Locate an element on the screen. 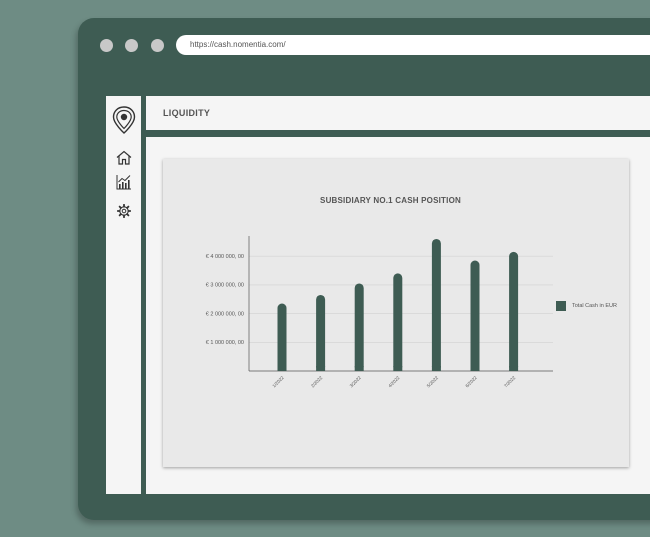  y-tick-label: € 1 000 000, 00 is located at coordinates (225, 343).